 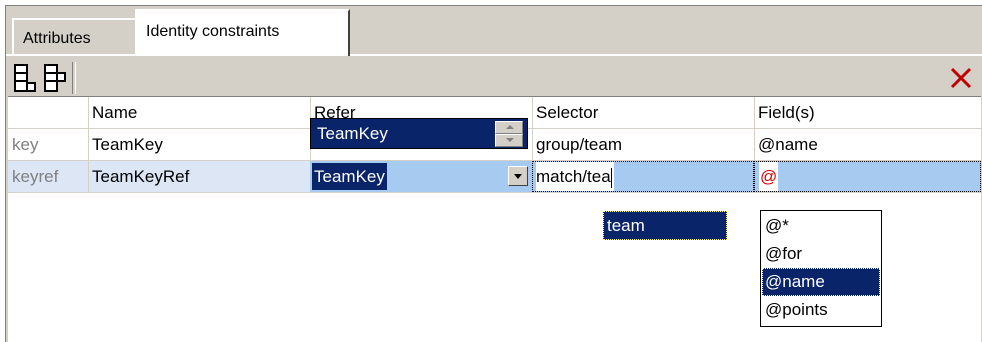 I want to click on field-option: @for, so click(x=821, y=254).